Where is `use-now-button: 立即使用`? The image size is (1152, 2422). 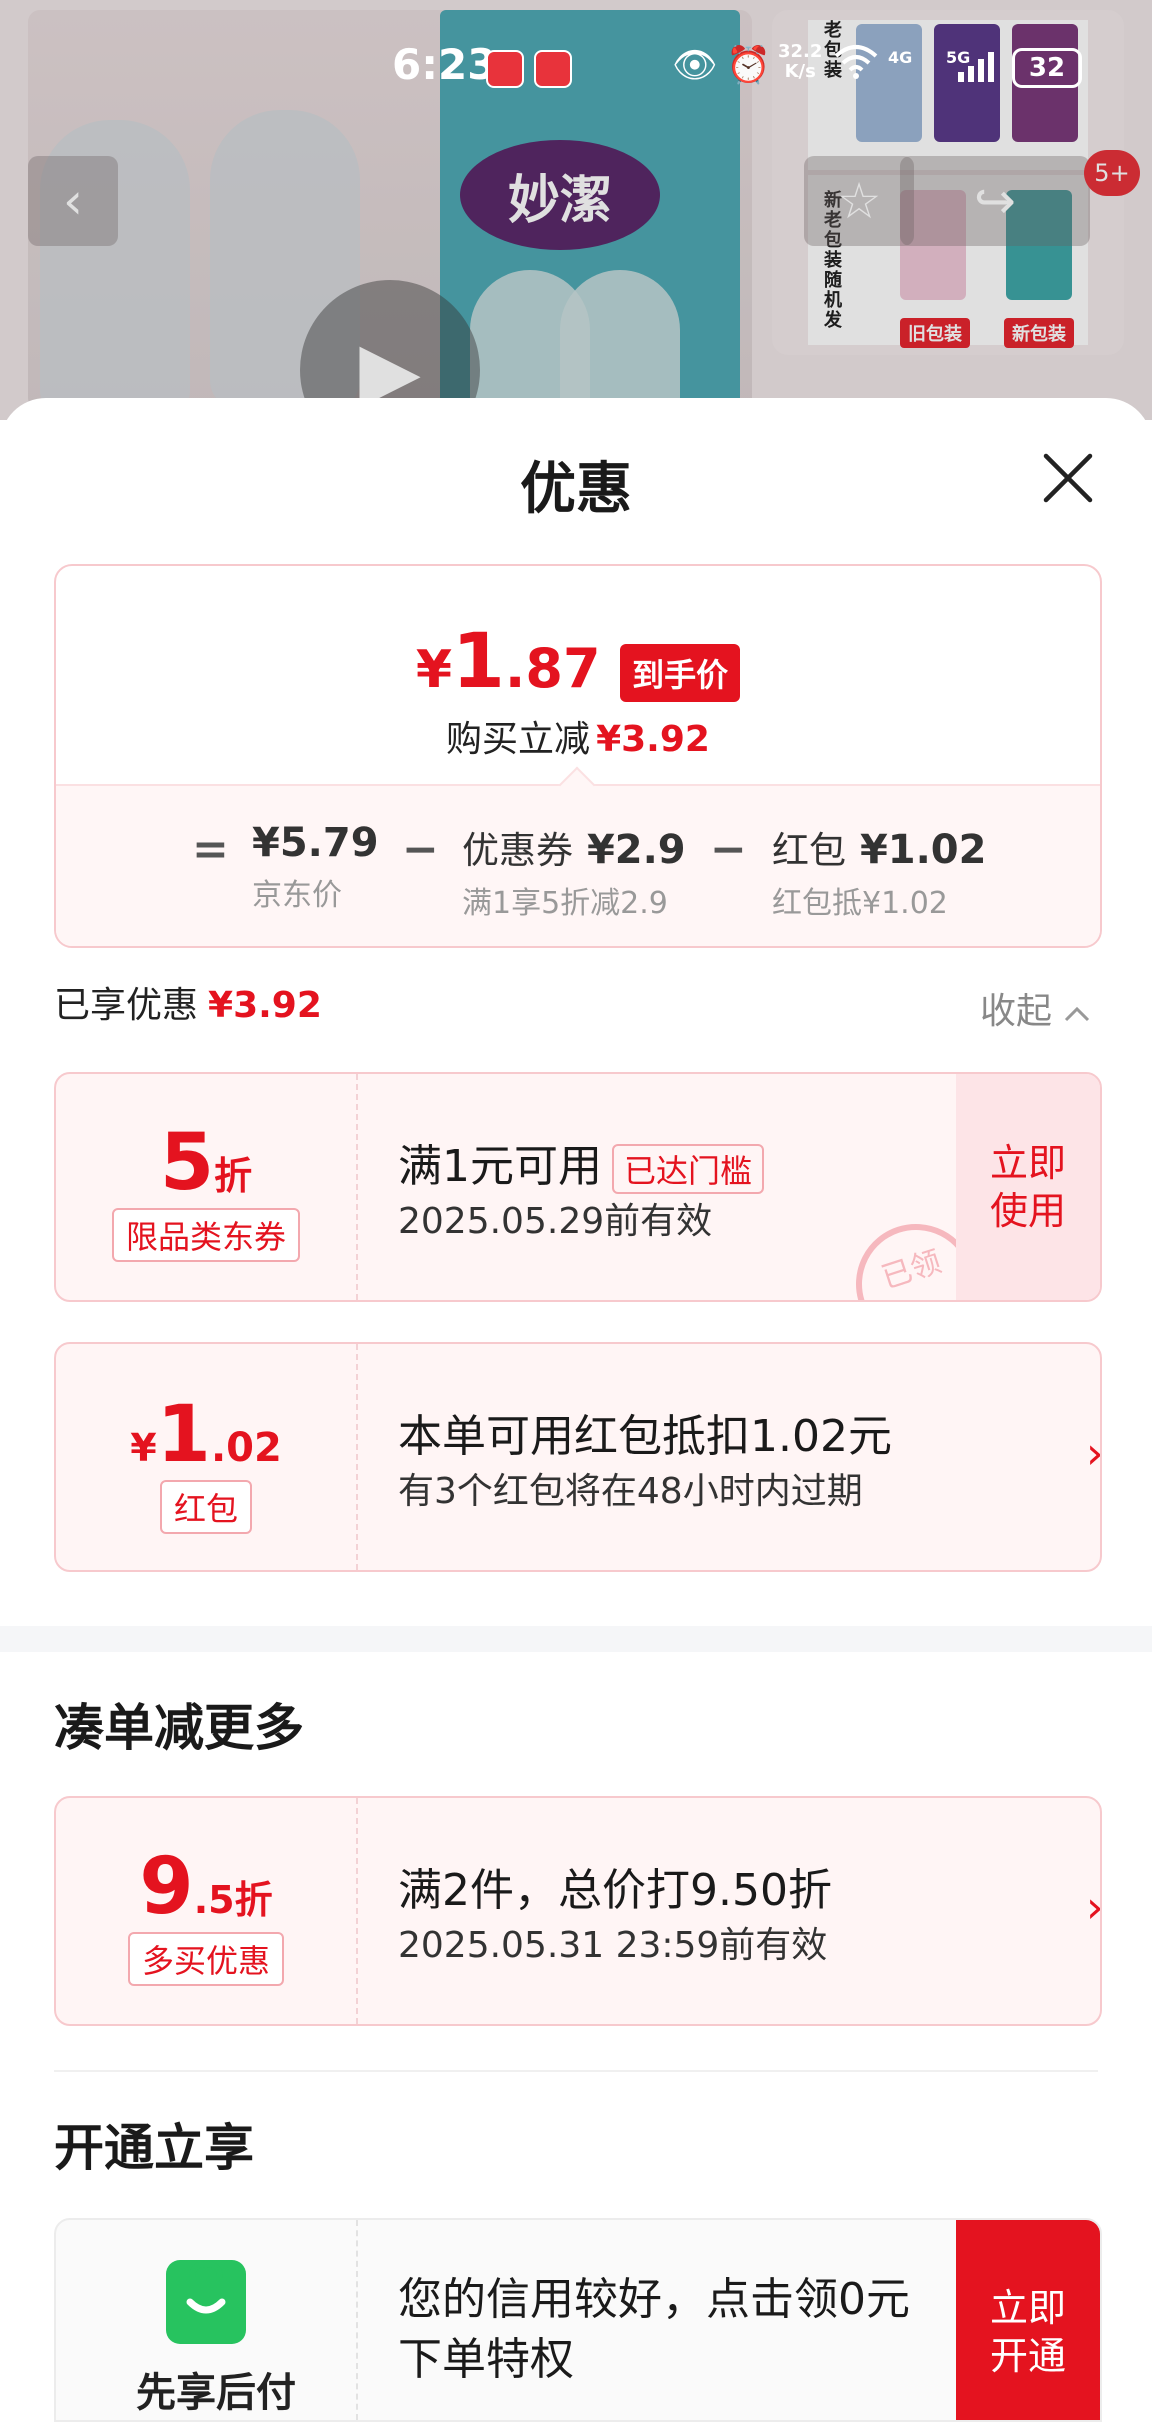 use-now-button: 立即使用 is located at coordinates (1028, 1187).